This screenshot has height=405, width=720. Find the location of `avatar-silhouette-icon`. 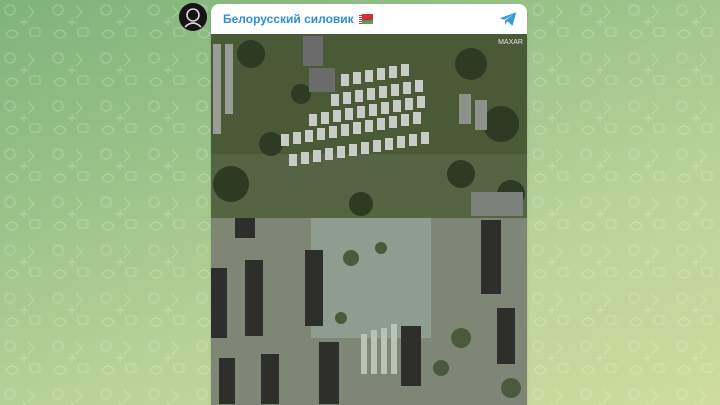

avatar-silhouette-icon is located at coordinates (193, 17).